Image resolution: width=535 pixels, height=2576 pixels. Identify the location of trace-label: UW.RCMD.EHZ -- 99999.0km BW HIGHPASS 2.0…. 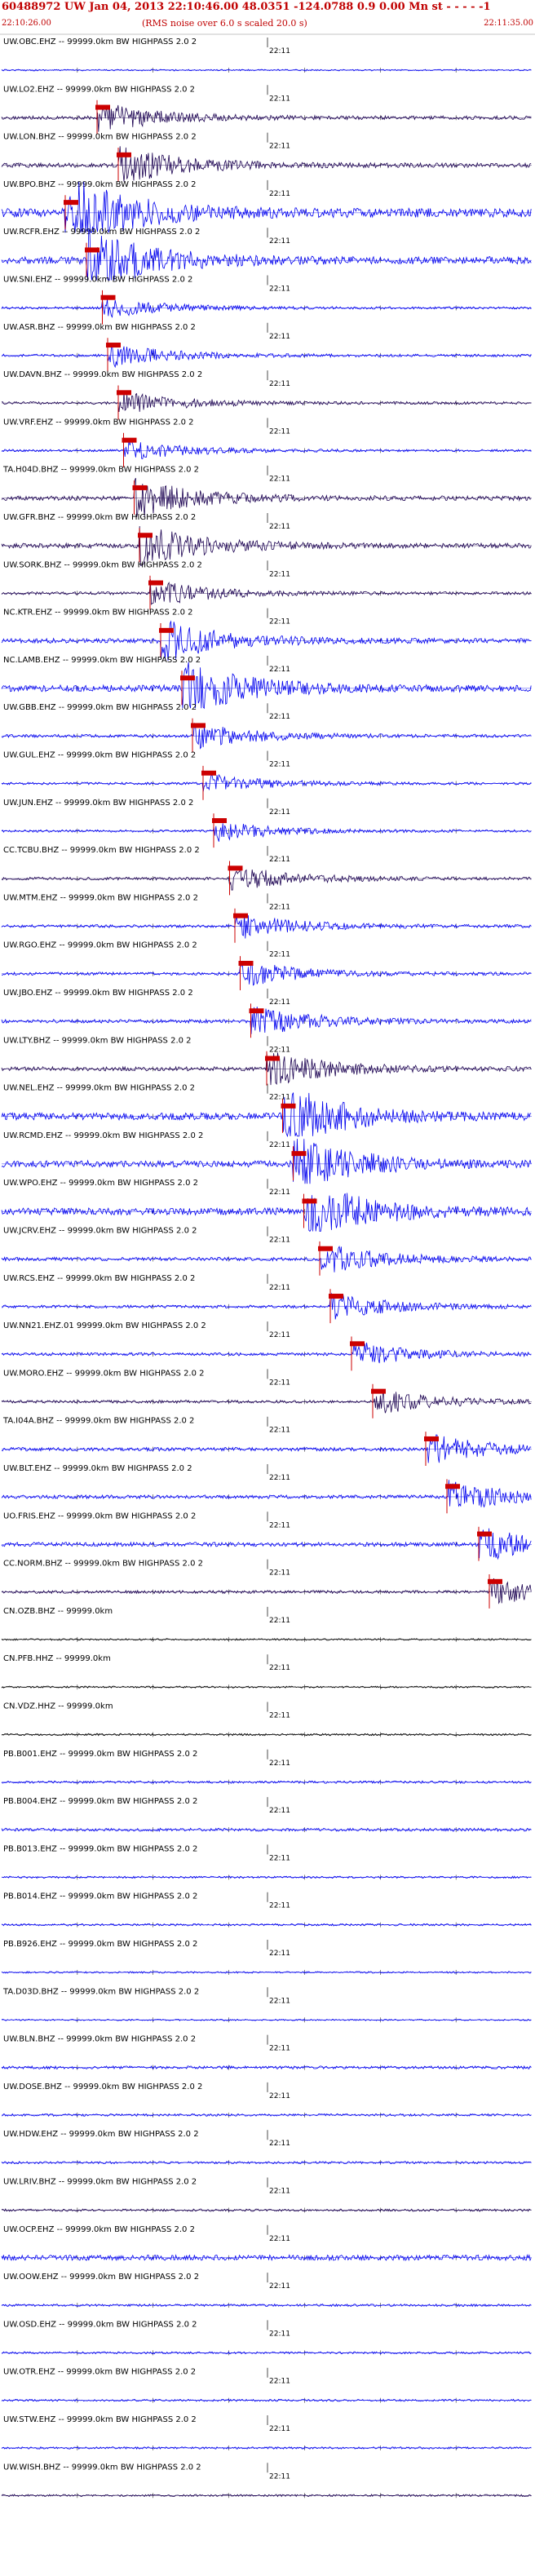
(103, 1135).